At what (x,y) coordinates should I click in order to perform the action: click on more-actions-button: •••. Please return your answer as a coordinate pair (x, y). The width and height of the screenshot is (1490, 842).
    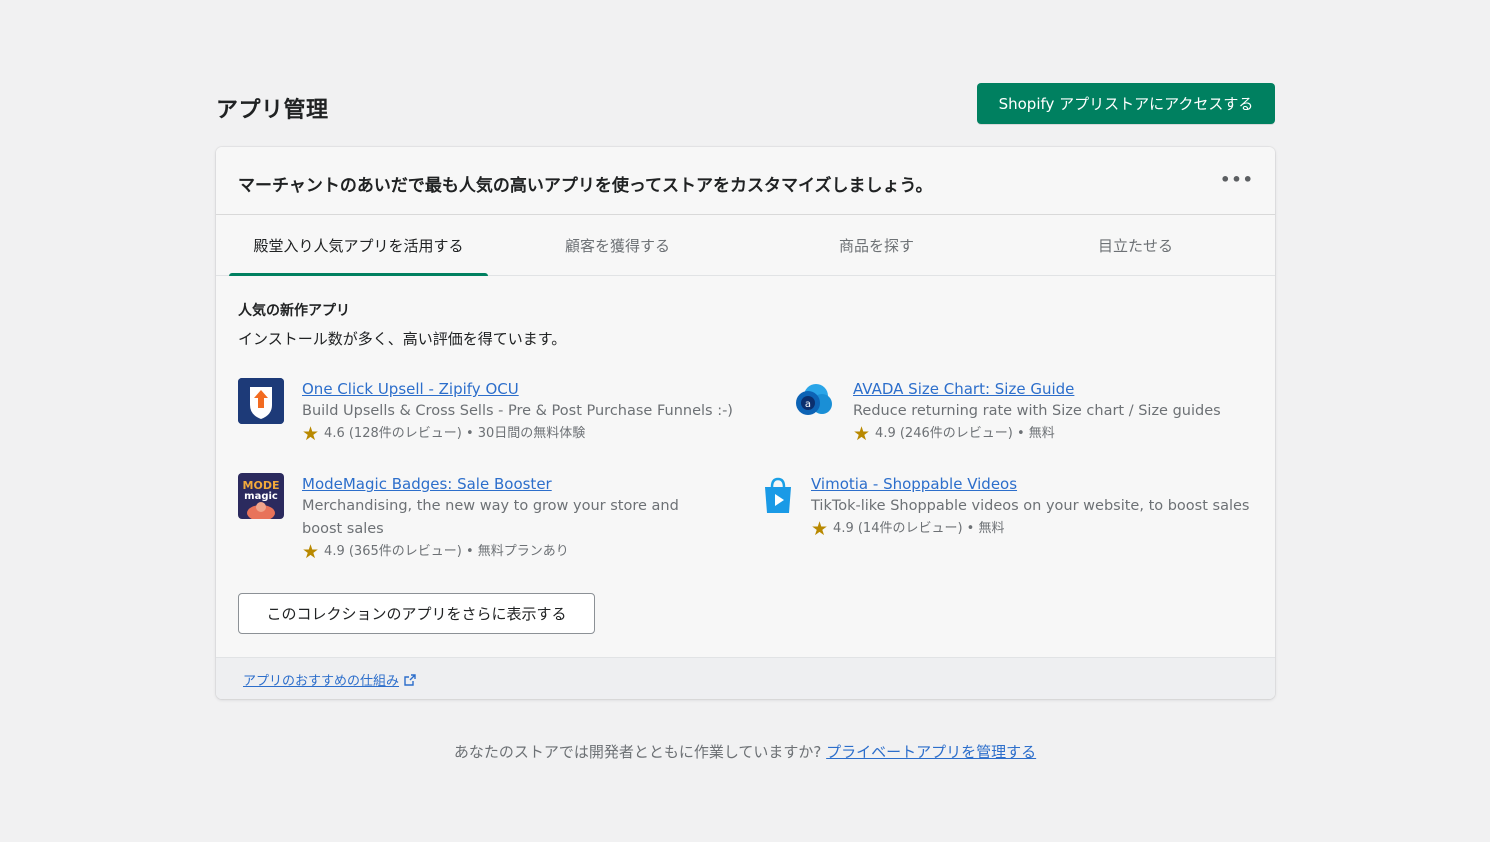
    Looking at the image, I should click on (1236, 179).